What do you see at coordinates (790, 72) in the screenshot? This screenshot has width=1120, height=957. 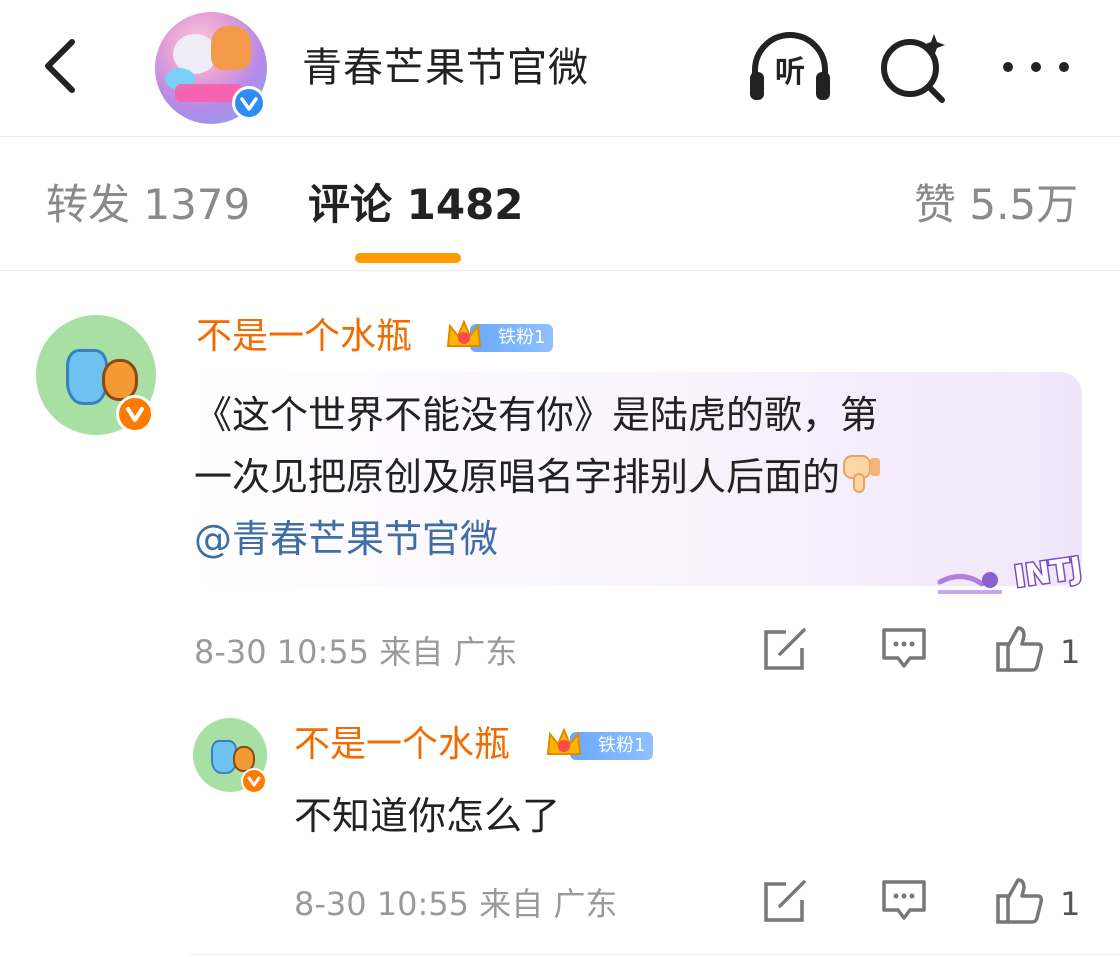 I see `listen-label: 听` at bounding box center [790, 72].